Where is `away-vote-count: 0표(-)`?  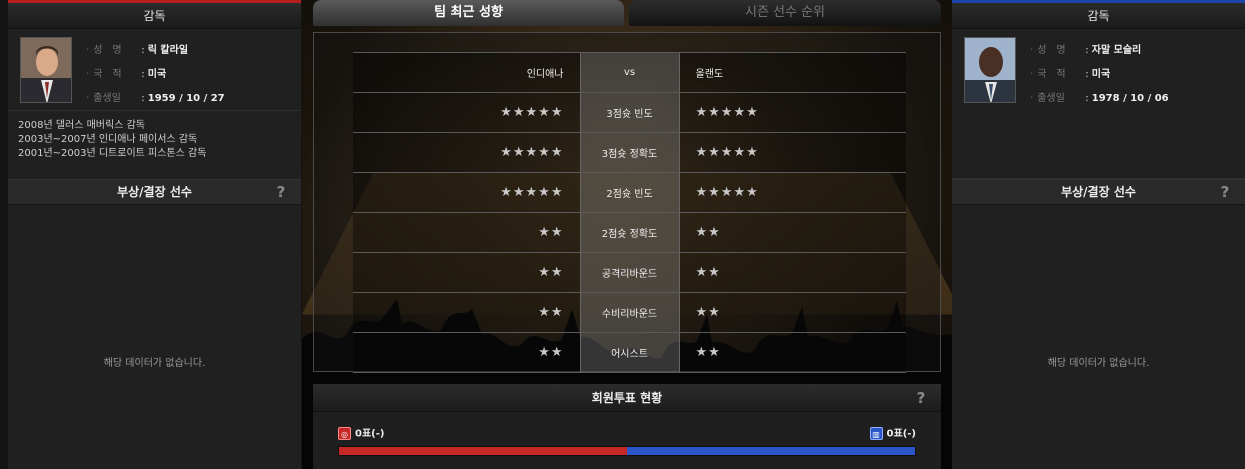 away-vote-count: 0표(-) is located at coordinates (901, 434).